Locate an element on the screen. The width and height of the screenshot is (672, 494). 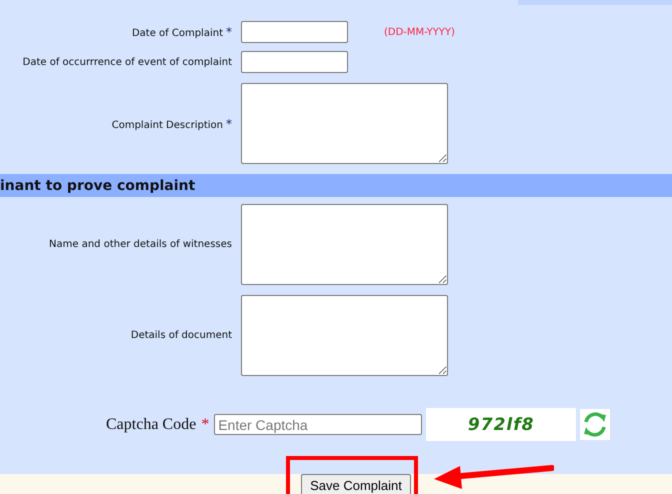
section-title: inant to prove complaint is located at coordinates (98, 186).